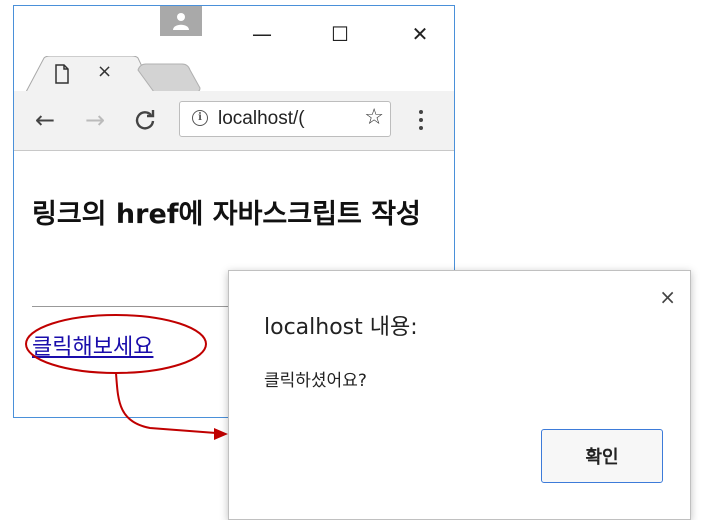  I want to click on ok-button: 확인, so click(602, 456).